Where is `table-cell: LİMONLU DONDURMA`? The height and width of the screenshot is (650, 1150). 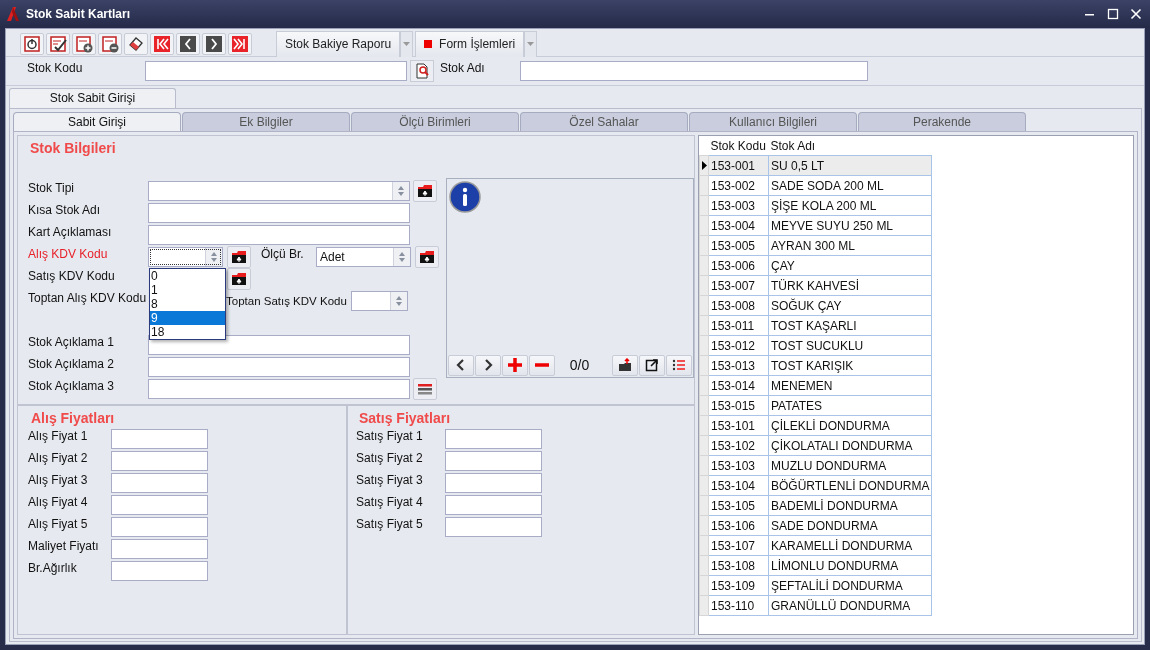
table-cell: LİMONLU DONDURMA is located at coordinates (850, 565).